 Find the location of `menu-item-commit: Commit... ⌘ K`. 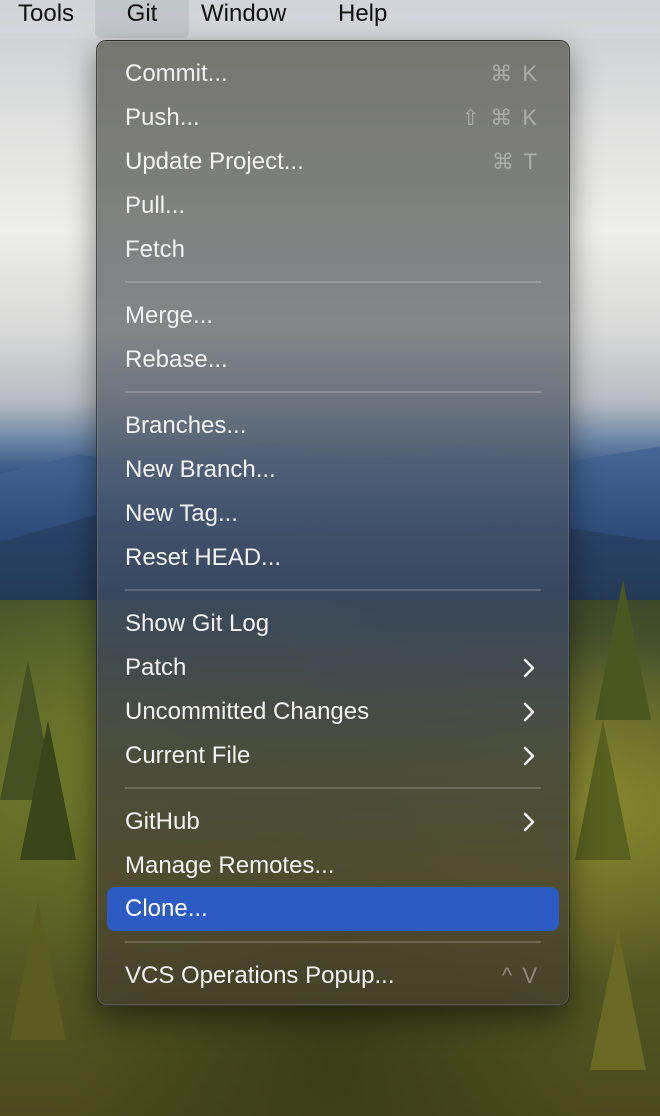

menu-item-commit: Commit... ⌘ K is located at coordinates (333, 74).